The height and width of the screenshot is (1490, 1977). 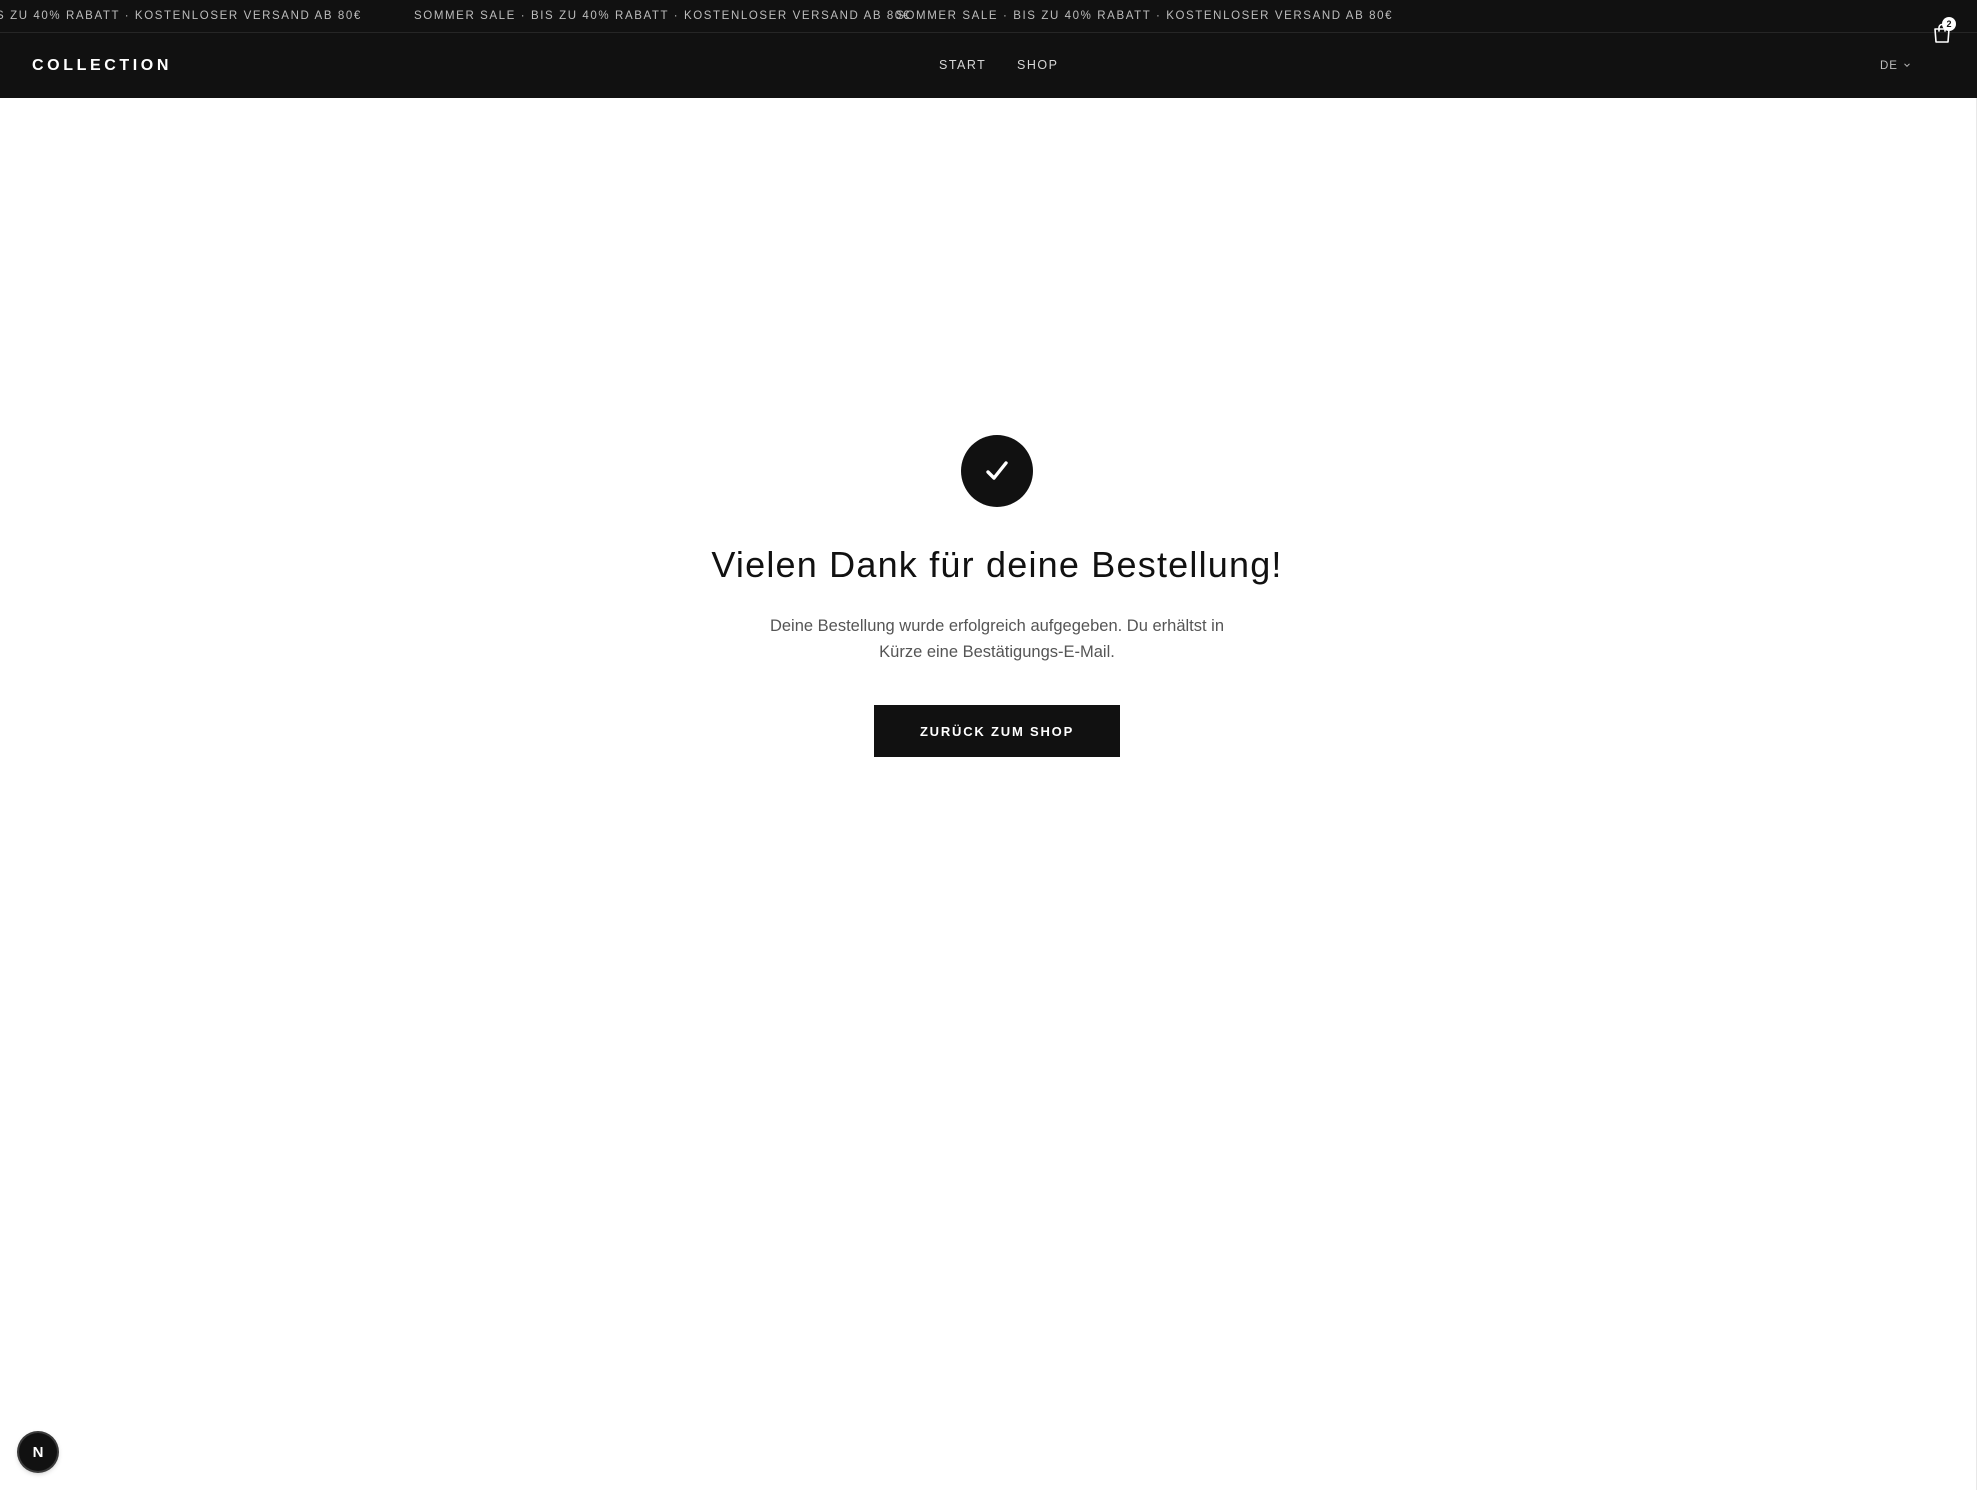 What do you see at coordinates (997, 731) in the screenshot?
I see `back-to-shop-button: ZURÜCK ZUM SHOP` at bounding box center [997, 731].